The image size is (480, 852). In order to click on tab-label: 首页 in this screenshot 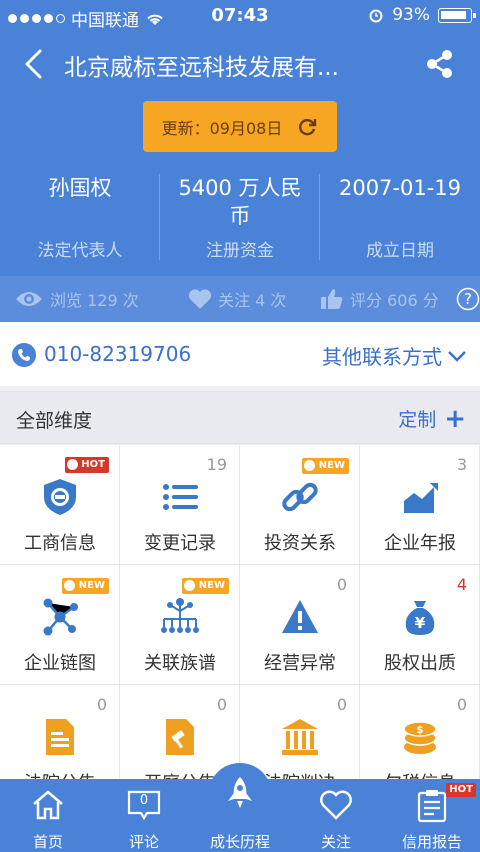, I will do `click(47, 842)`.